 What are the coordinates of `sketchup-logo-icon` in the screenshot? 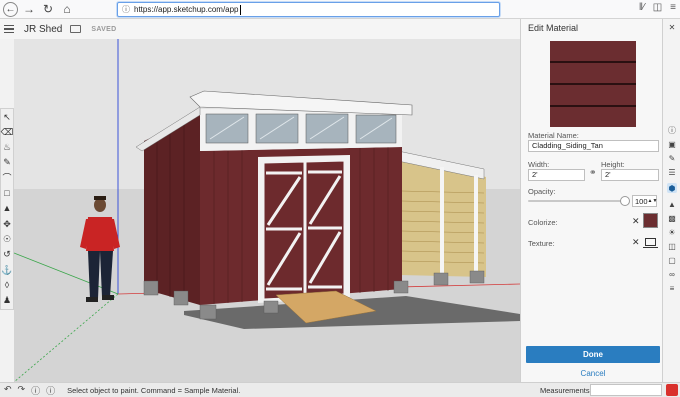 It's located at (672, 390).